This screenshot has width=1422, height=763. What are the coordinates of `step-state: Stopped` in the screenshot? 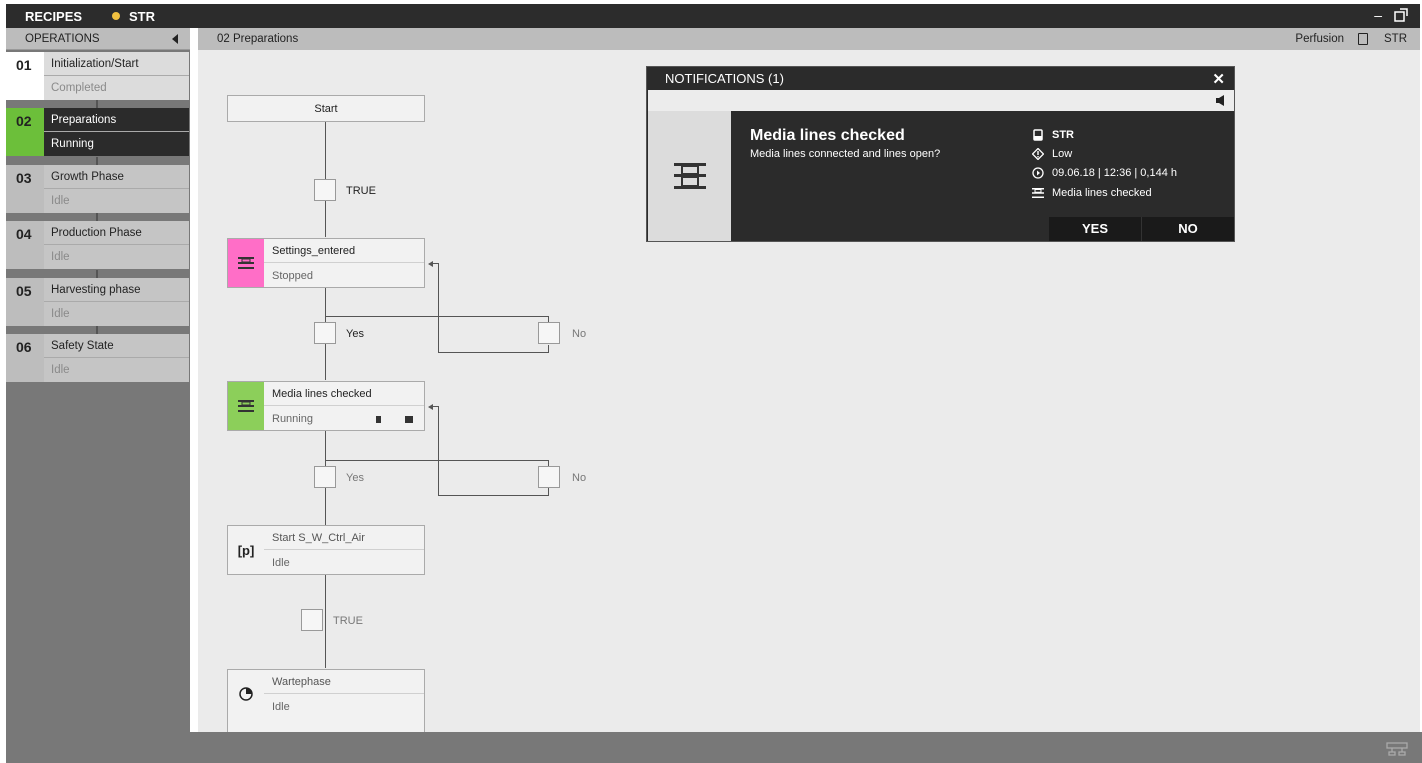 It's located at (292, 276).